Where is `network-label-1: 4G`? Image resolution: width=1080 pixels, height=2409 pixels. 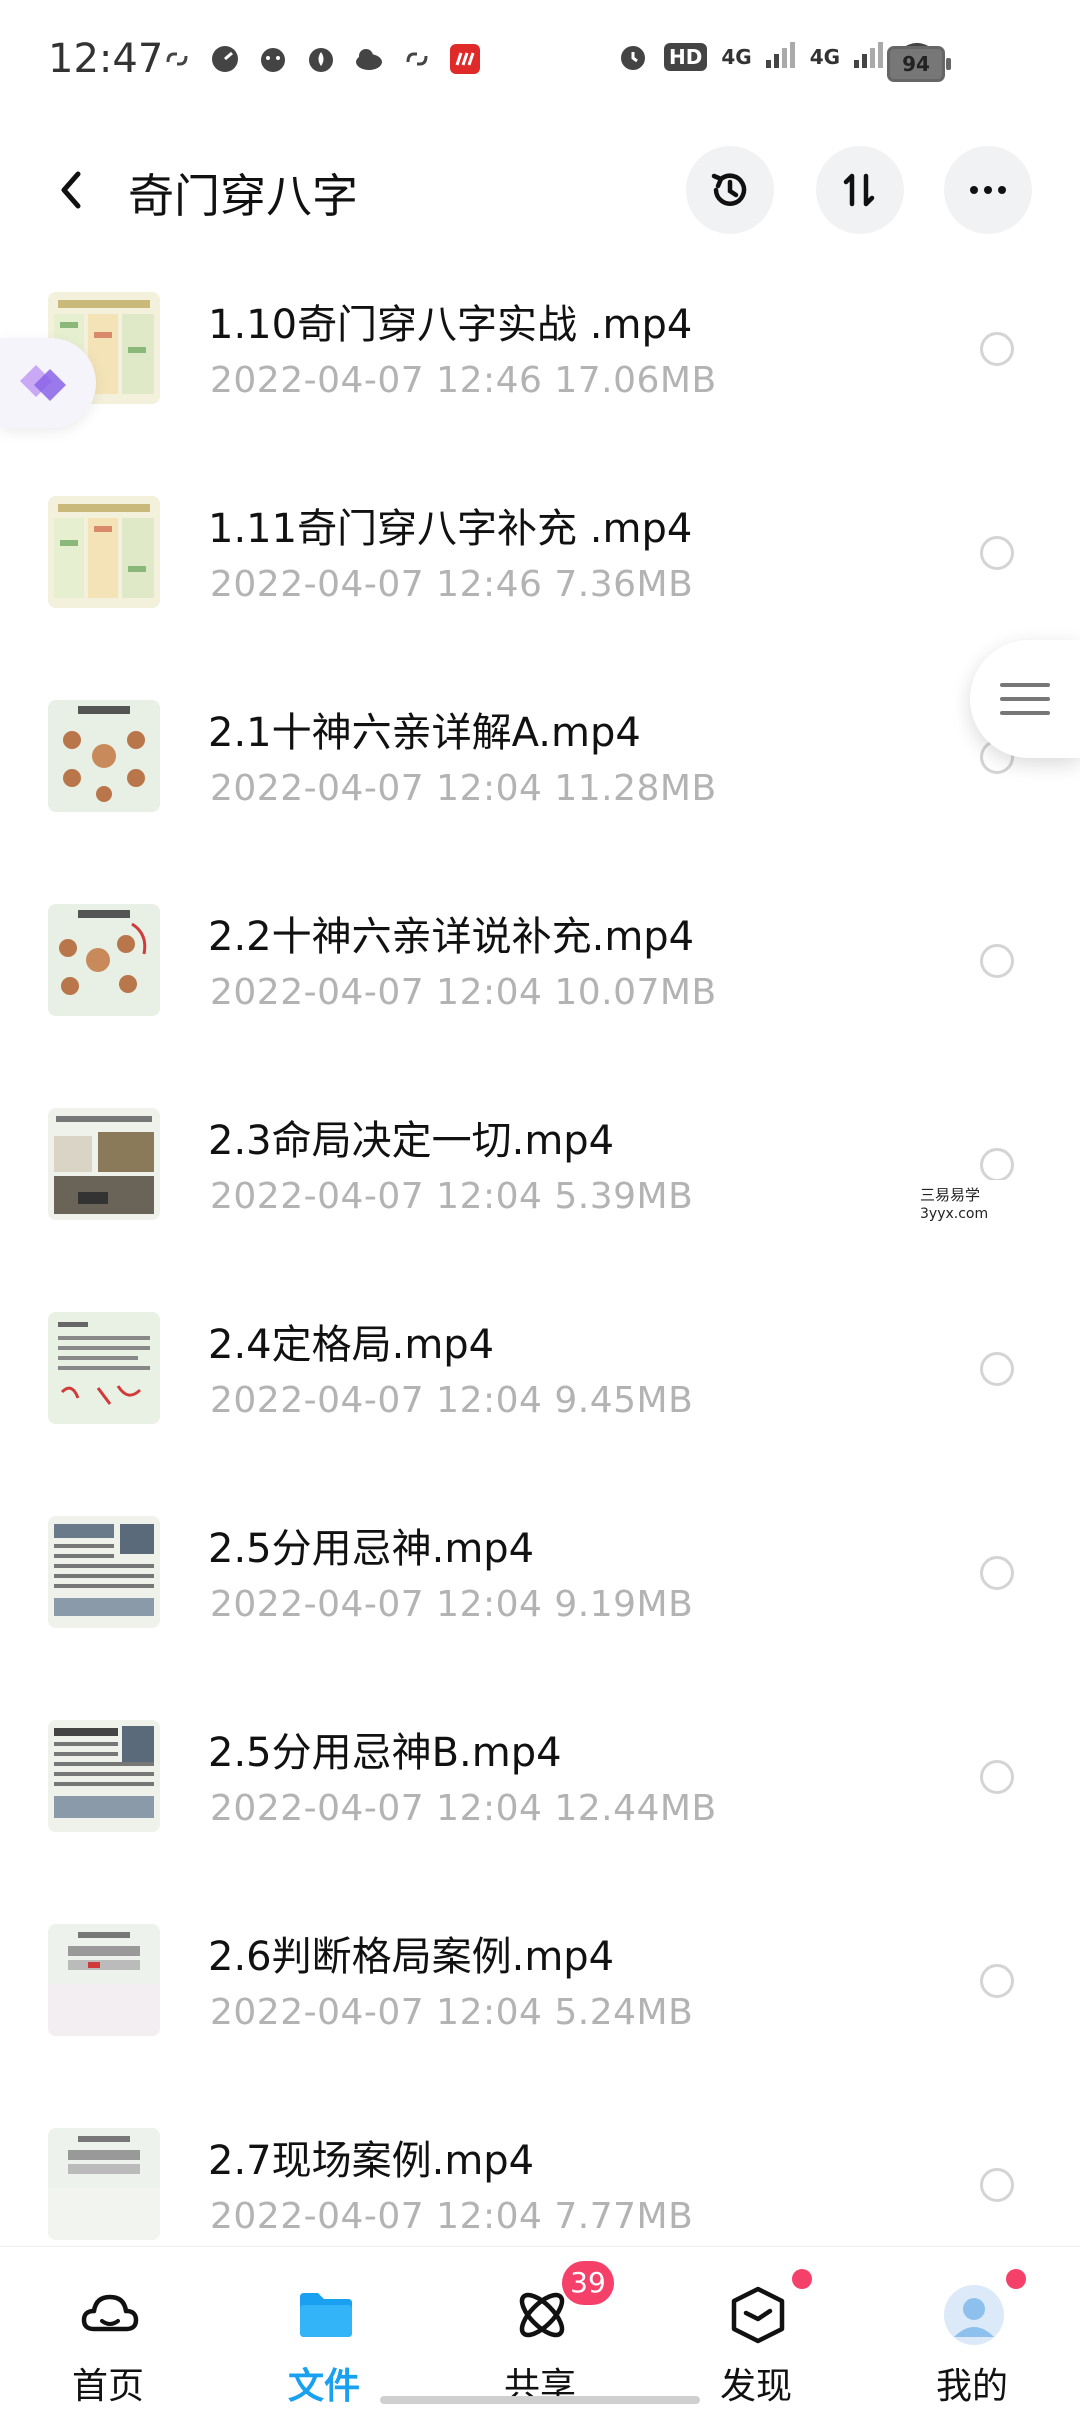
network-label-1: 4G is located at coordinates (736, 57).